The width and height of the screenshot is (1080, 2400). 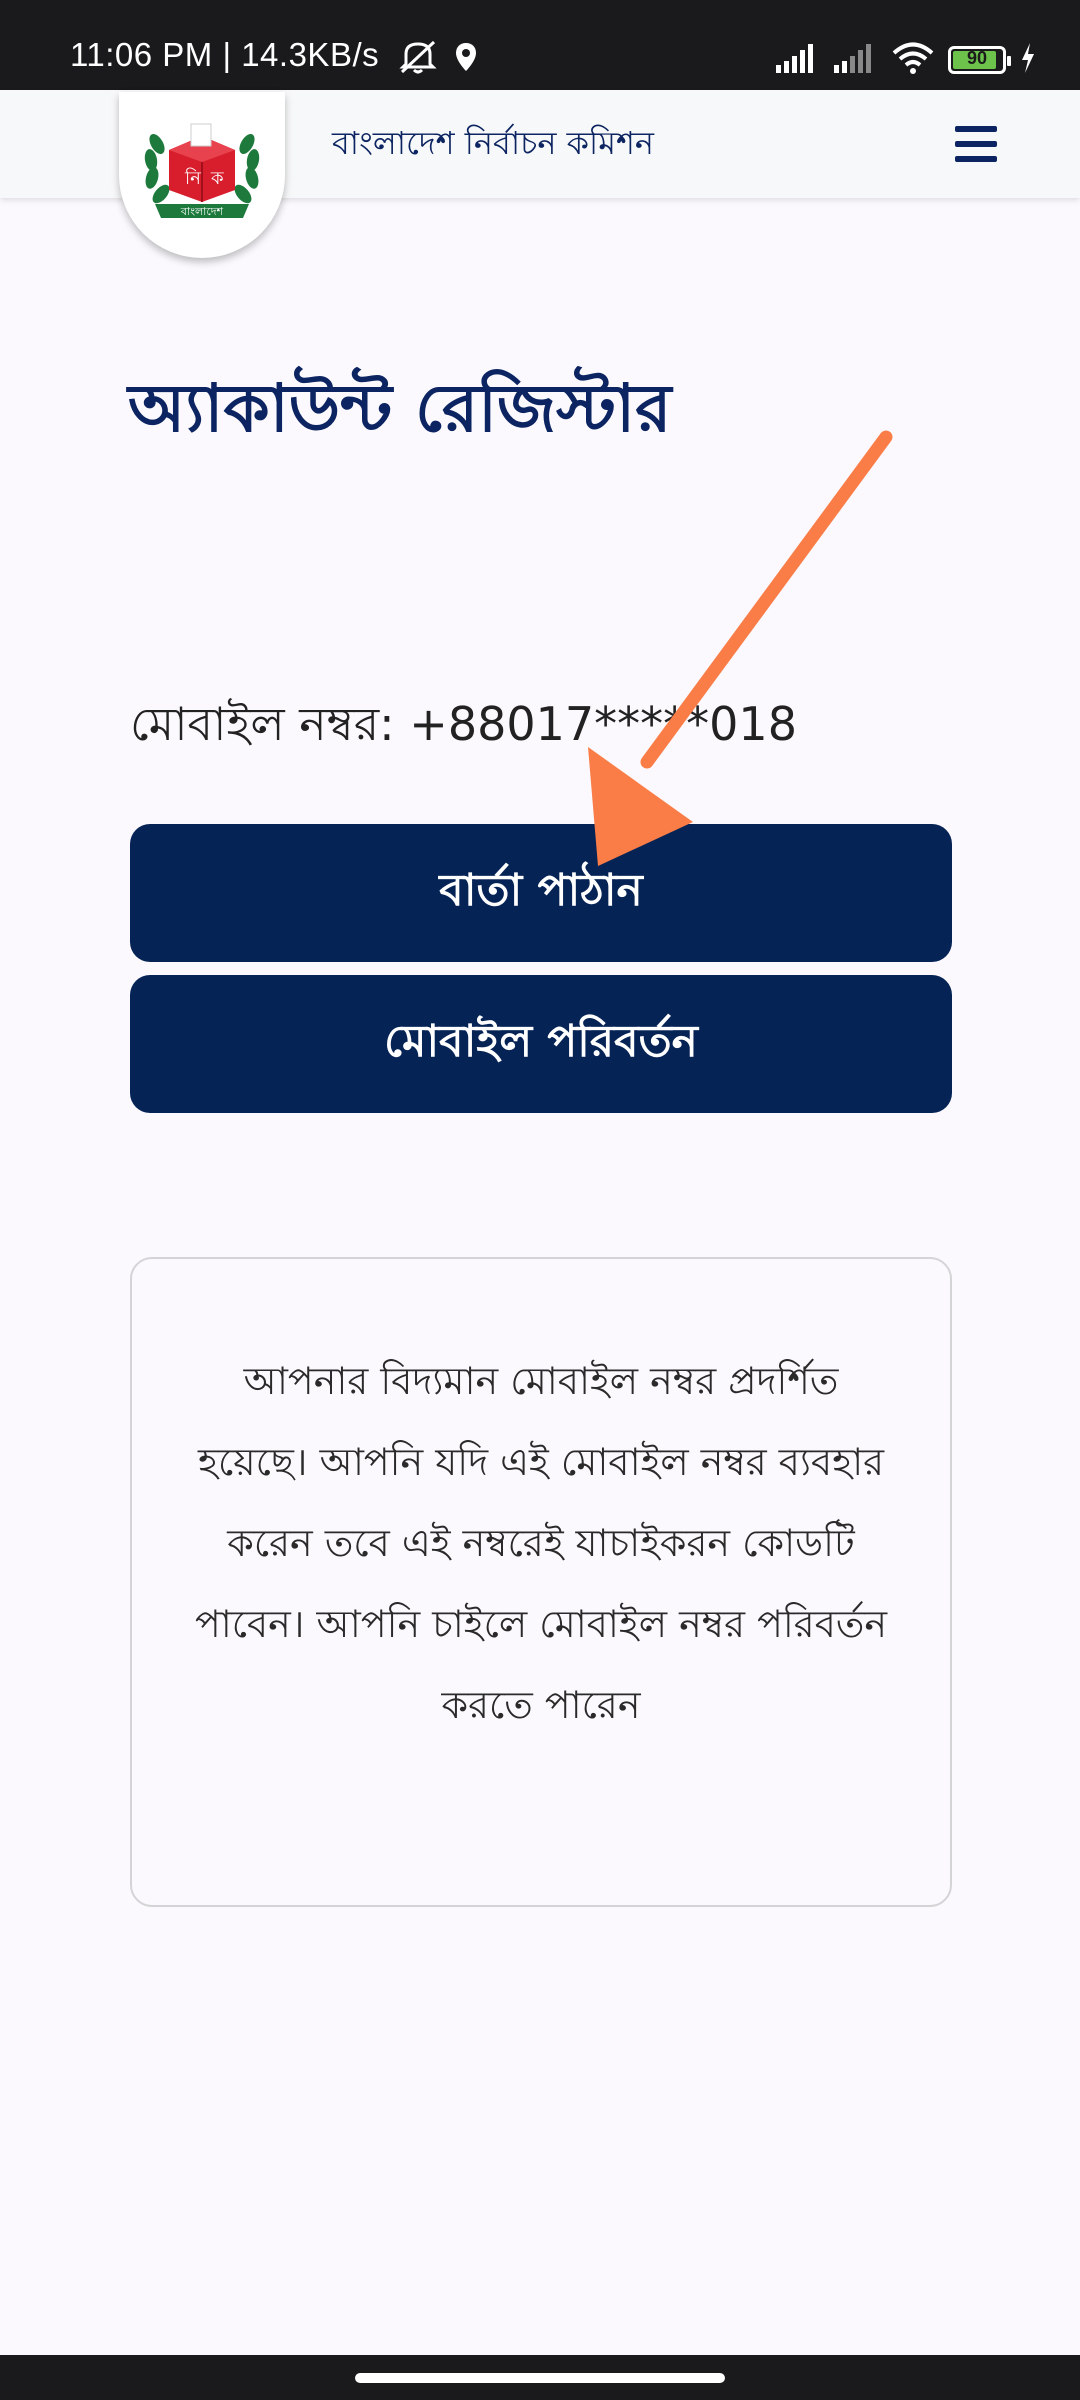 I want to click on mobile-number-label: মোবাইল নম্বর: +88017*****018, so click(x=463, y=724).